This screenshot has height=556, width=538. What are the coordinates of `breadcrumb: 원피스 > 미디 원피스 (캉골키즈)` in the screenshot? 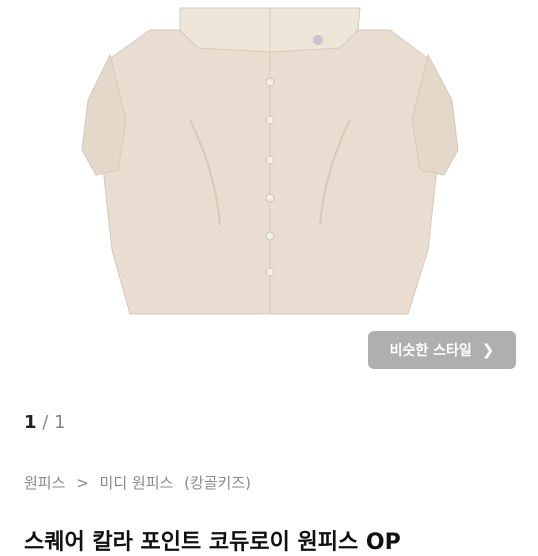 It's located at (140, 482).